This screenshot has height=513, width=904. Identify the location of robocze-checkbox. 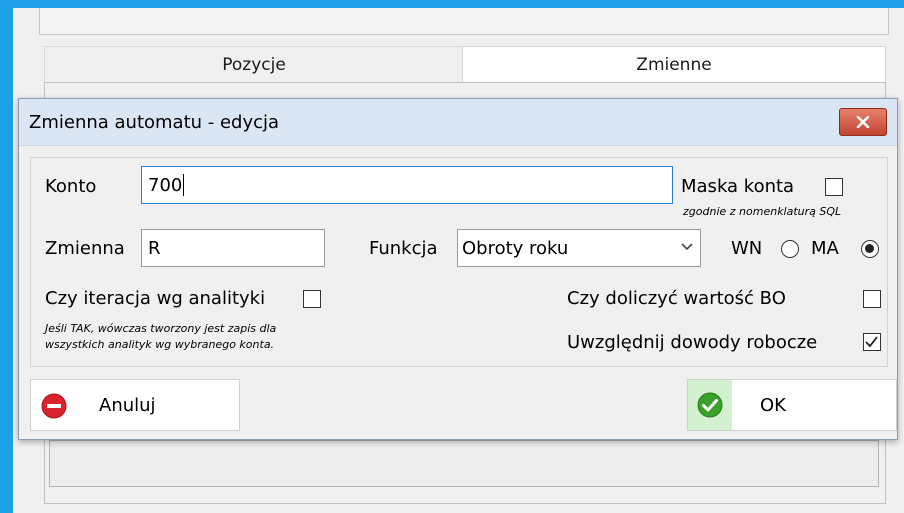
(872, 342).